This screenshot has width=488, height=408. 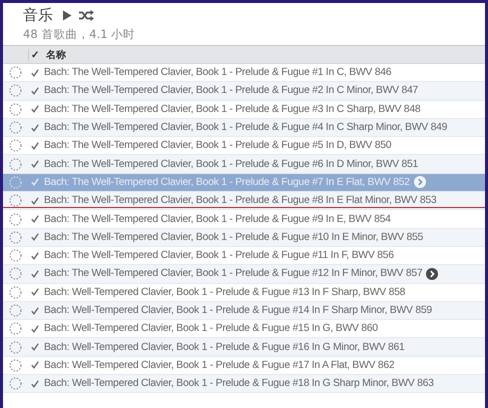 What do you see at coordinates (218, 146) in the screenshot?
I see `song-title: Bach: The Well-Tempered Clavier, Book 1 - Prelude & Fugue #5 In D, BWV 850` at bounding box center [218, 146].